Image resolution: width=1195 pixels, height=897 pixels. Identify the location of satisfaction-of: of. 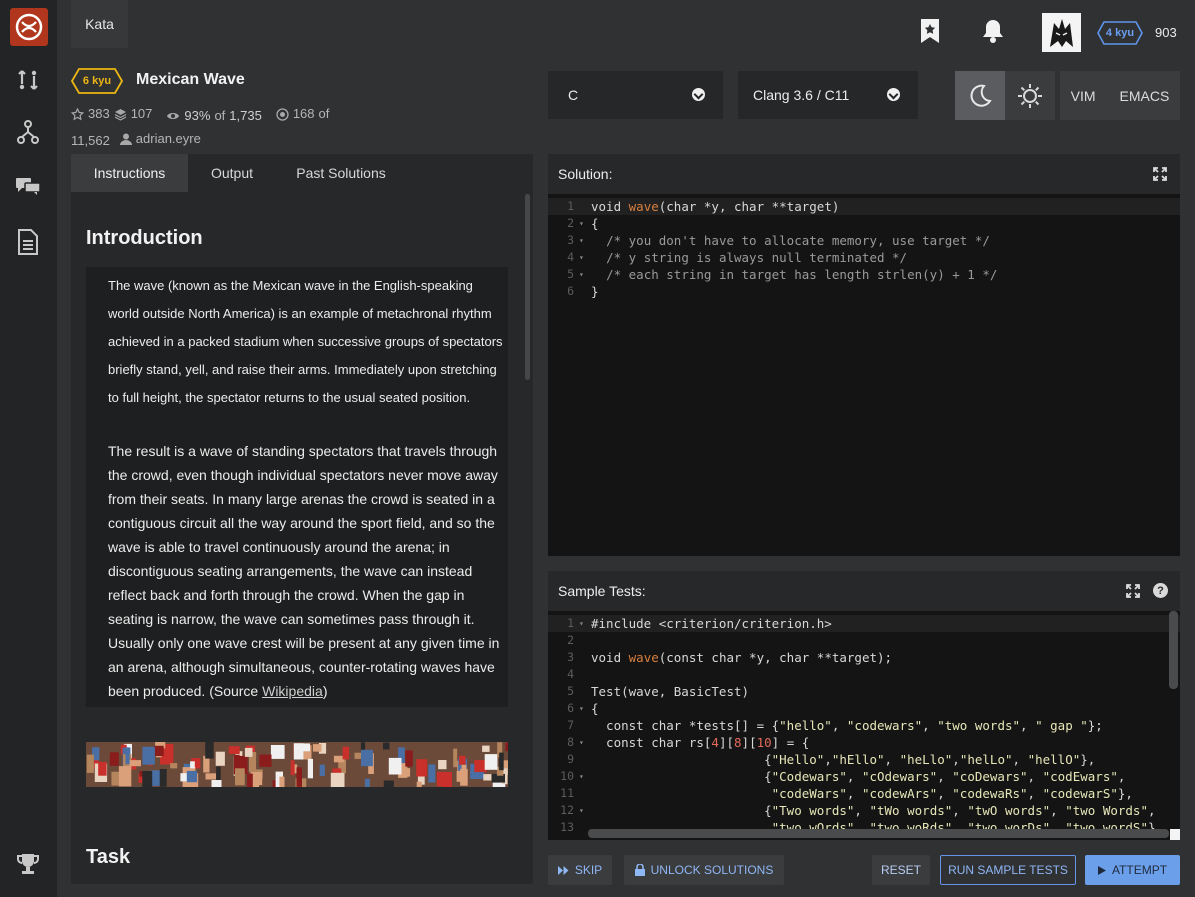
(220, 115).